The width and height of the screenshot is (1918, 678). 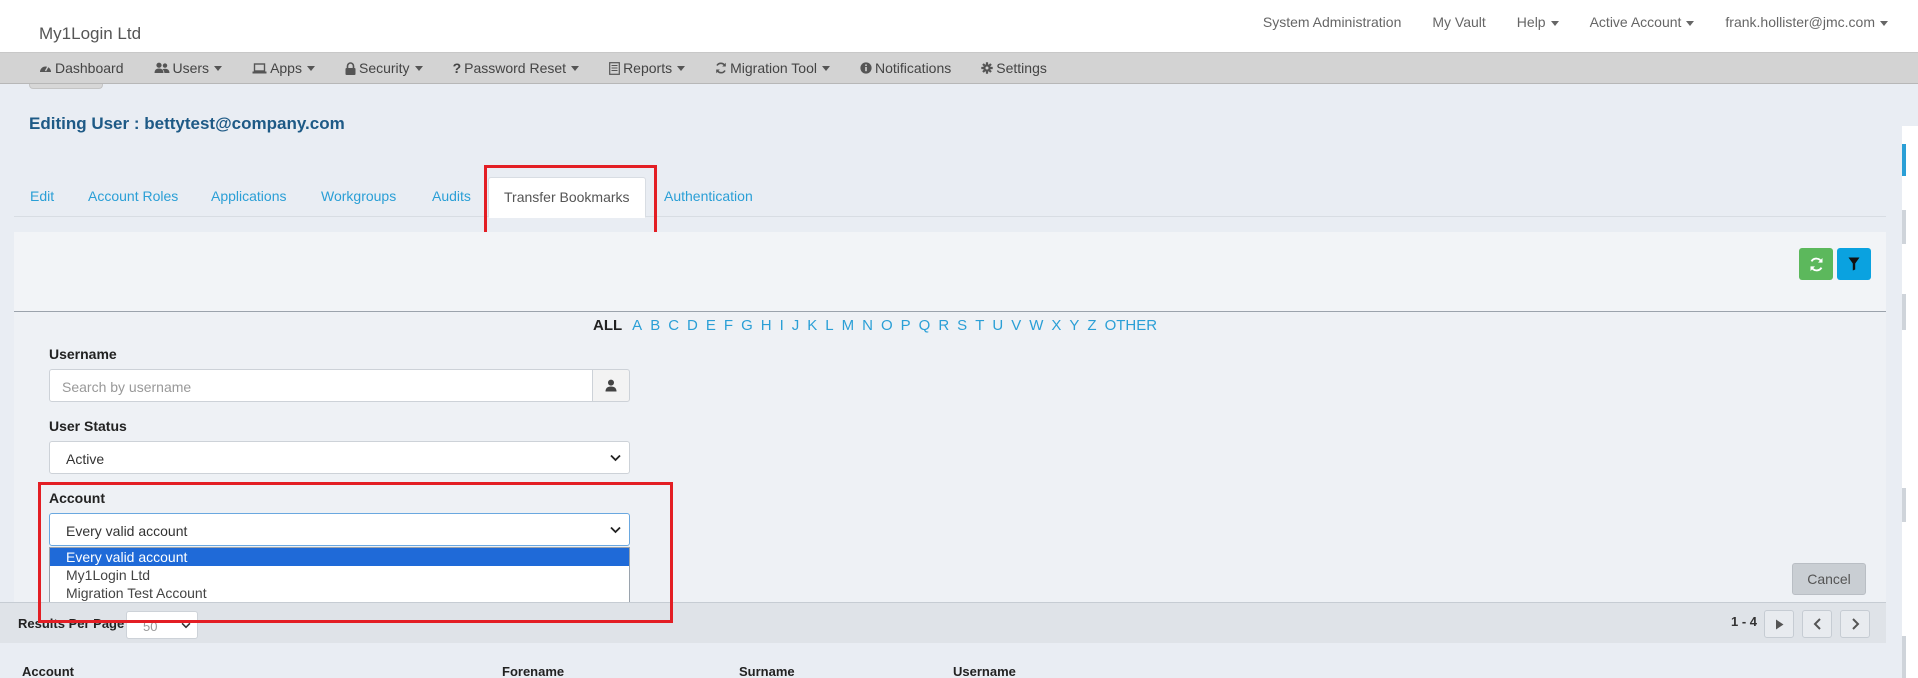 What do you see at coordinates (943, 325) in the screenshot?
I see `letter-r: R` at bounding box center [943, 325].